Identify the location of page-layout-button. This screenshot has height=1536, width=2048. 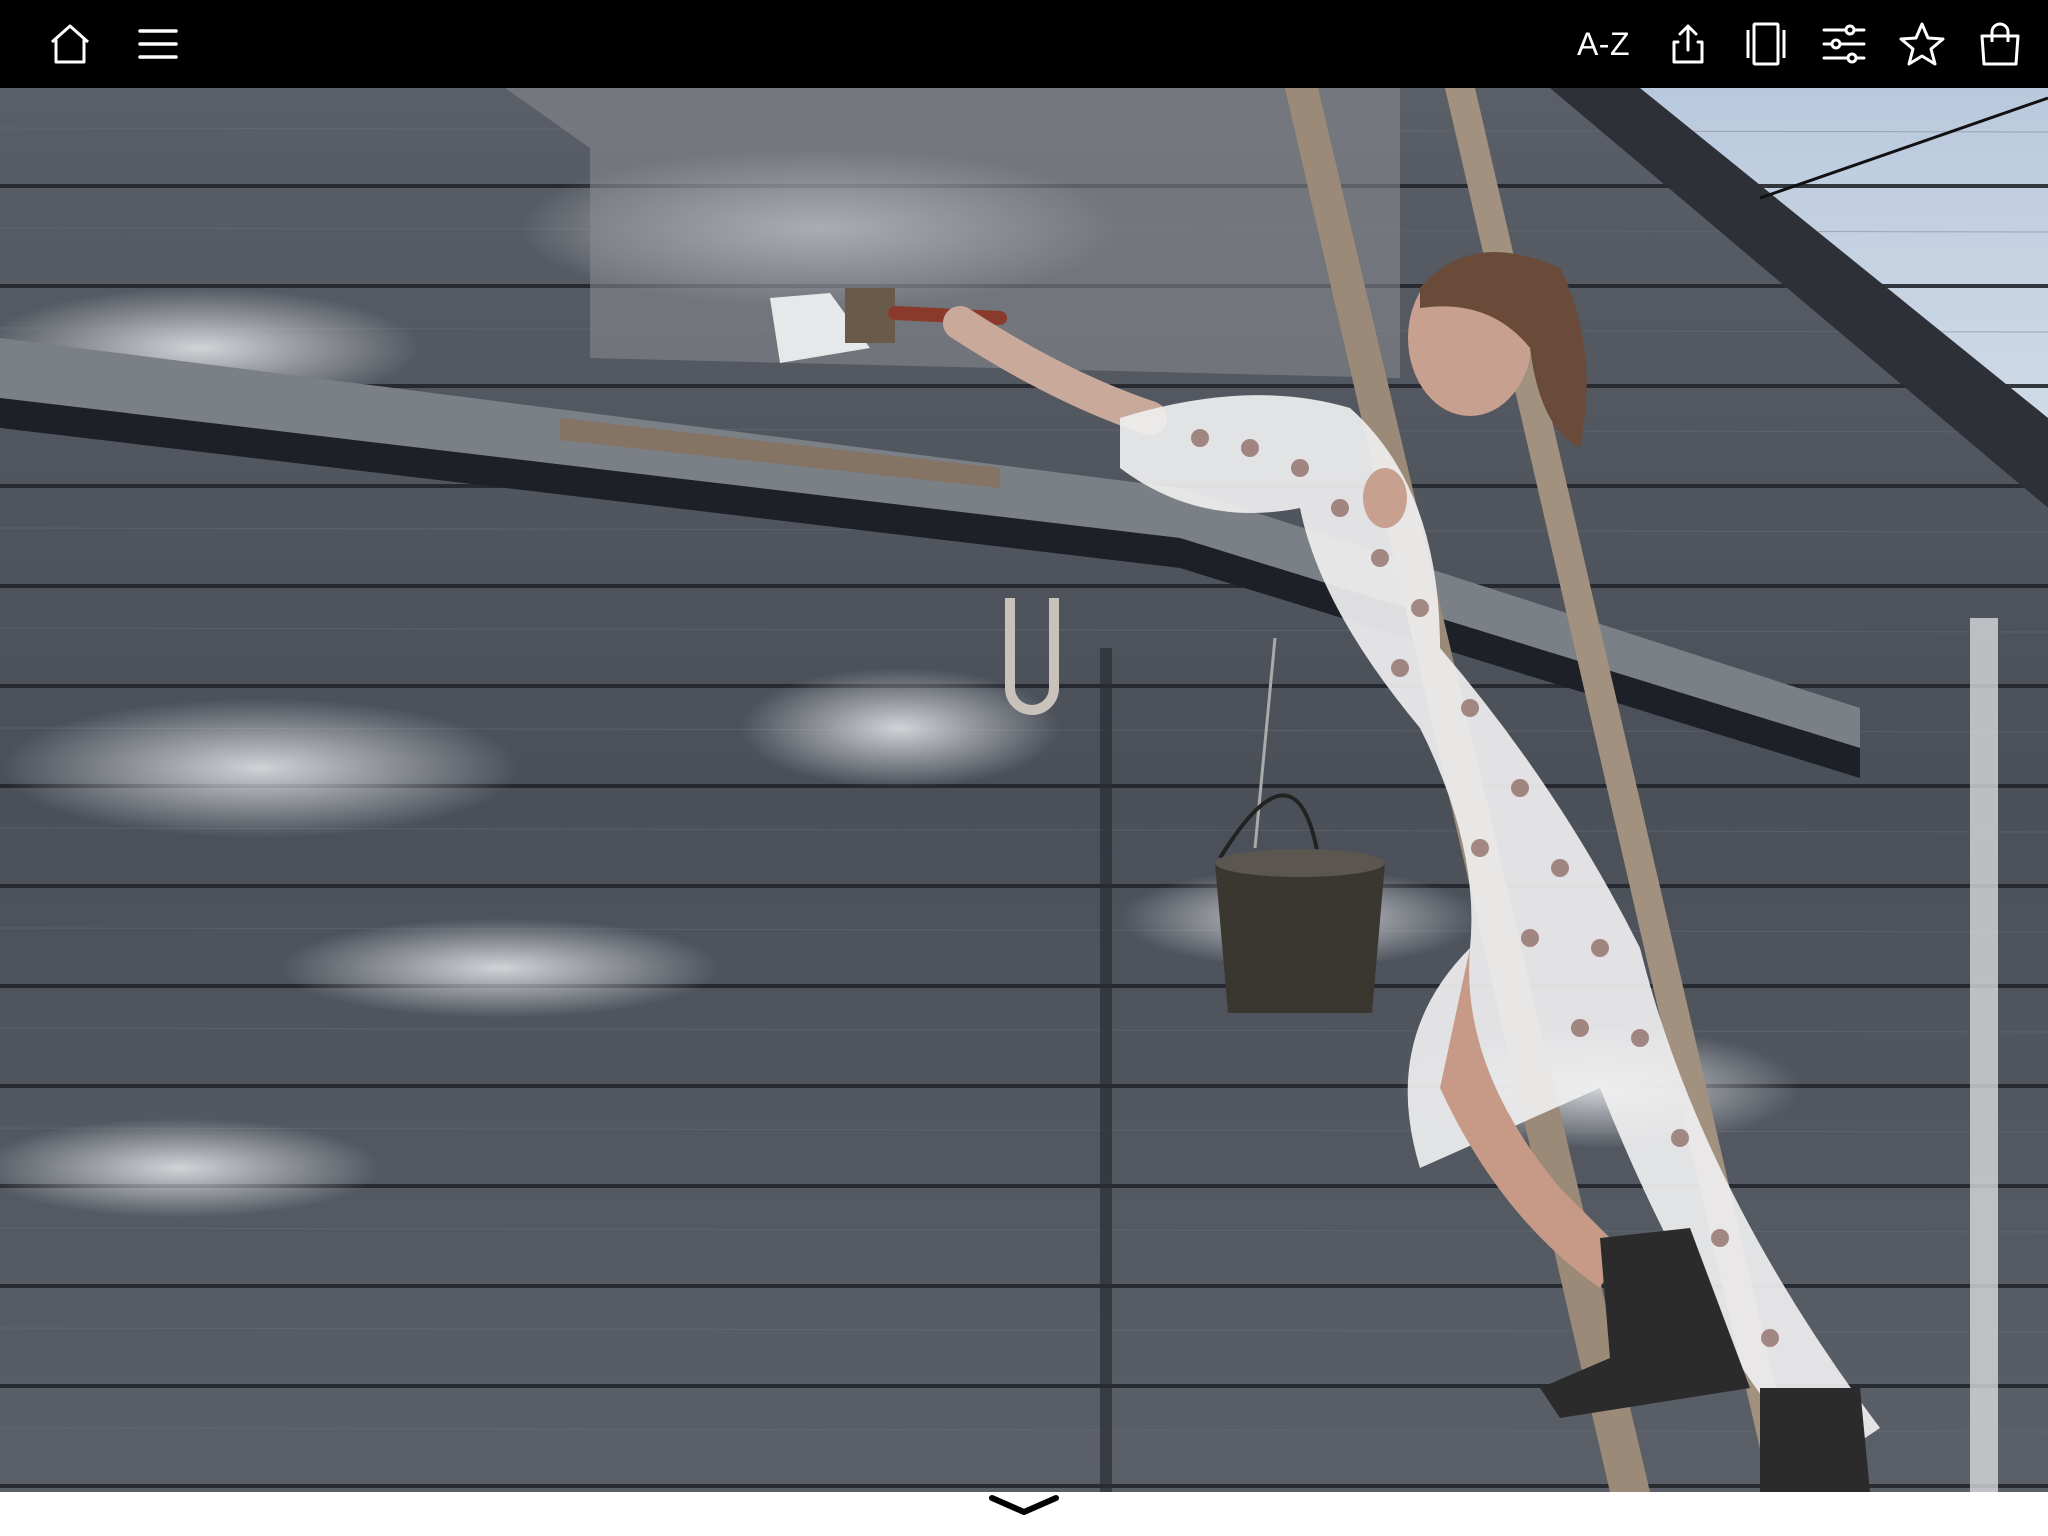
(1766, 44).